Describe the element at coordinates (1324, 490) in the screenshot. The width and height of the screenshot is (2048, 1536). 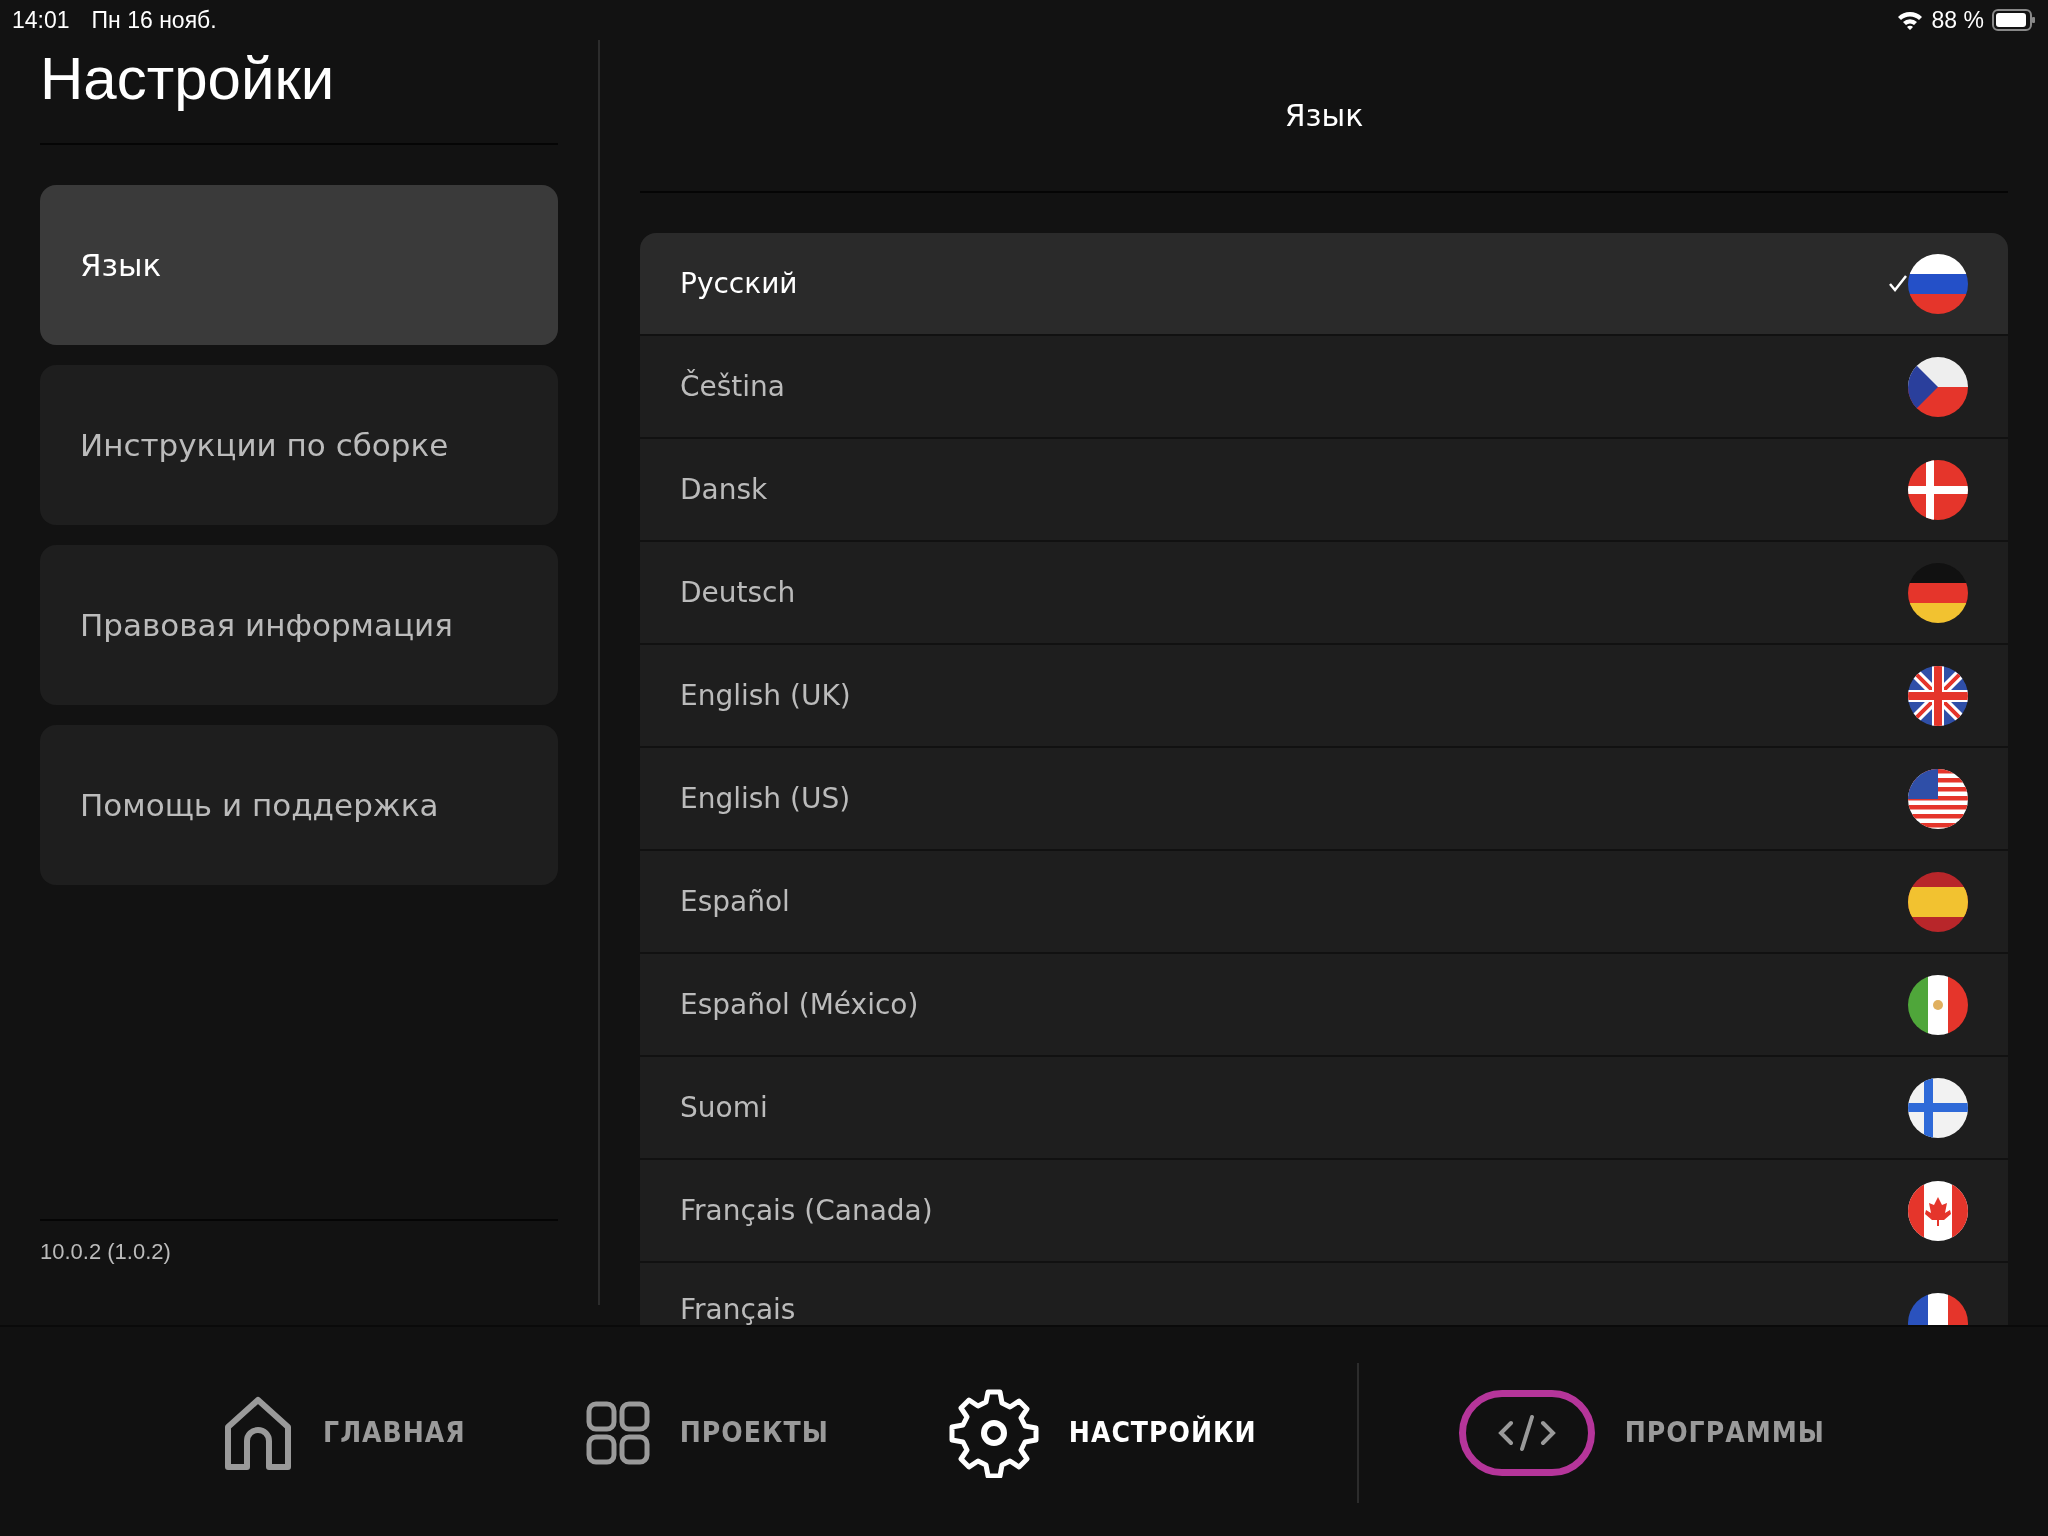
I see `language-row: Dansk` at that location.